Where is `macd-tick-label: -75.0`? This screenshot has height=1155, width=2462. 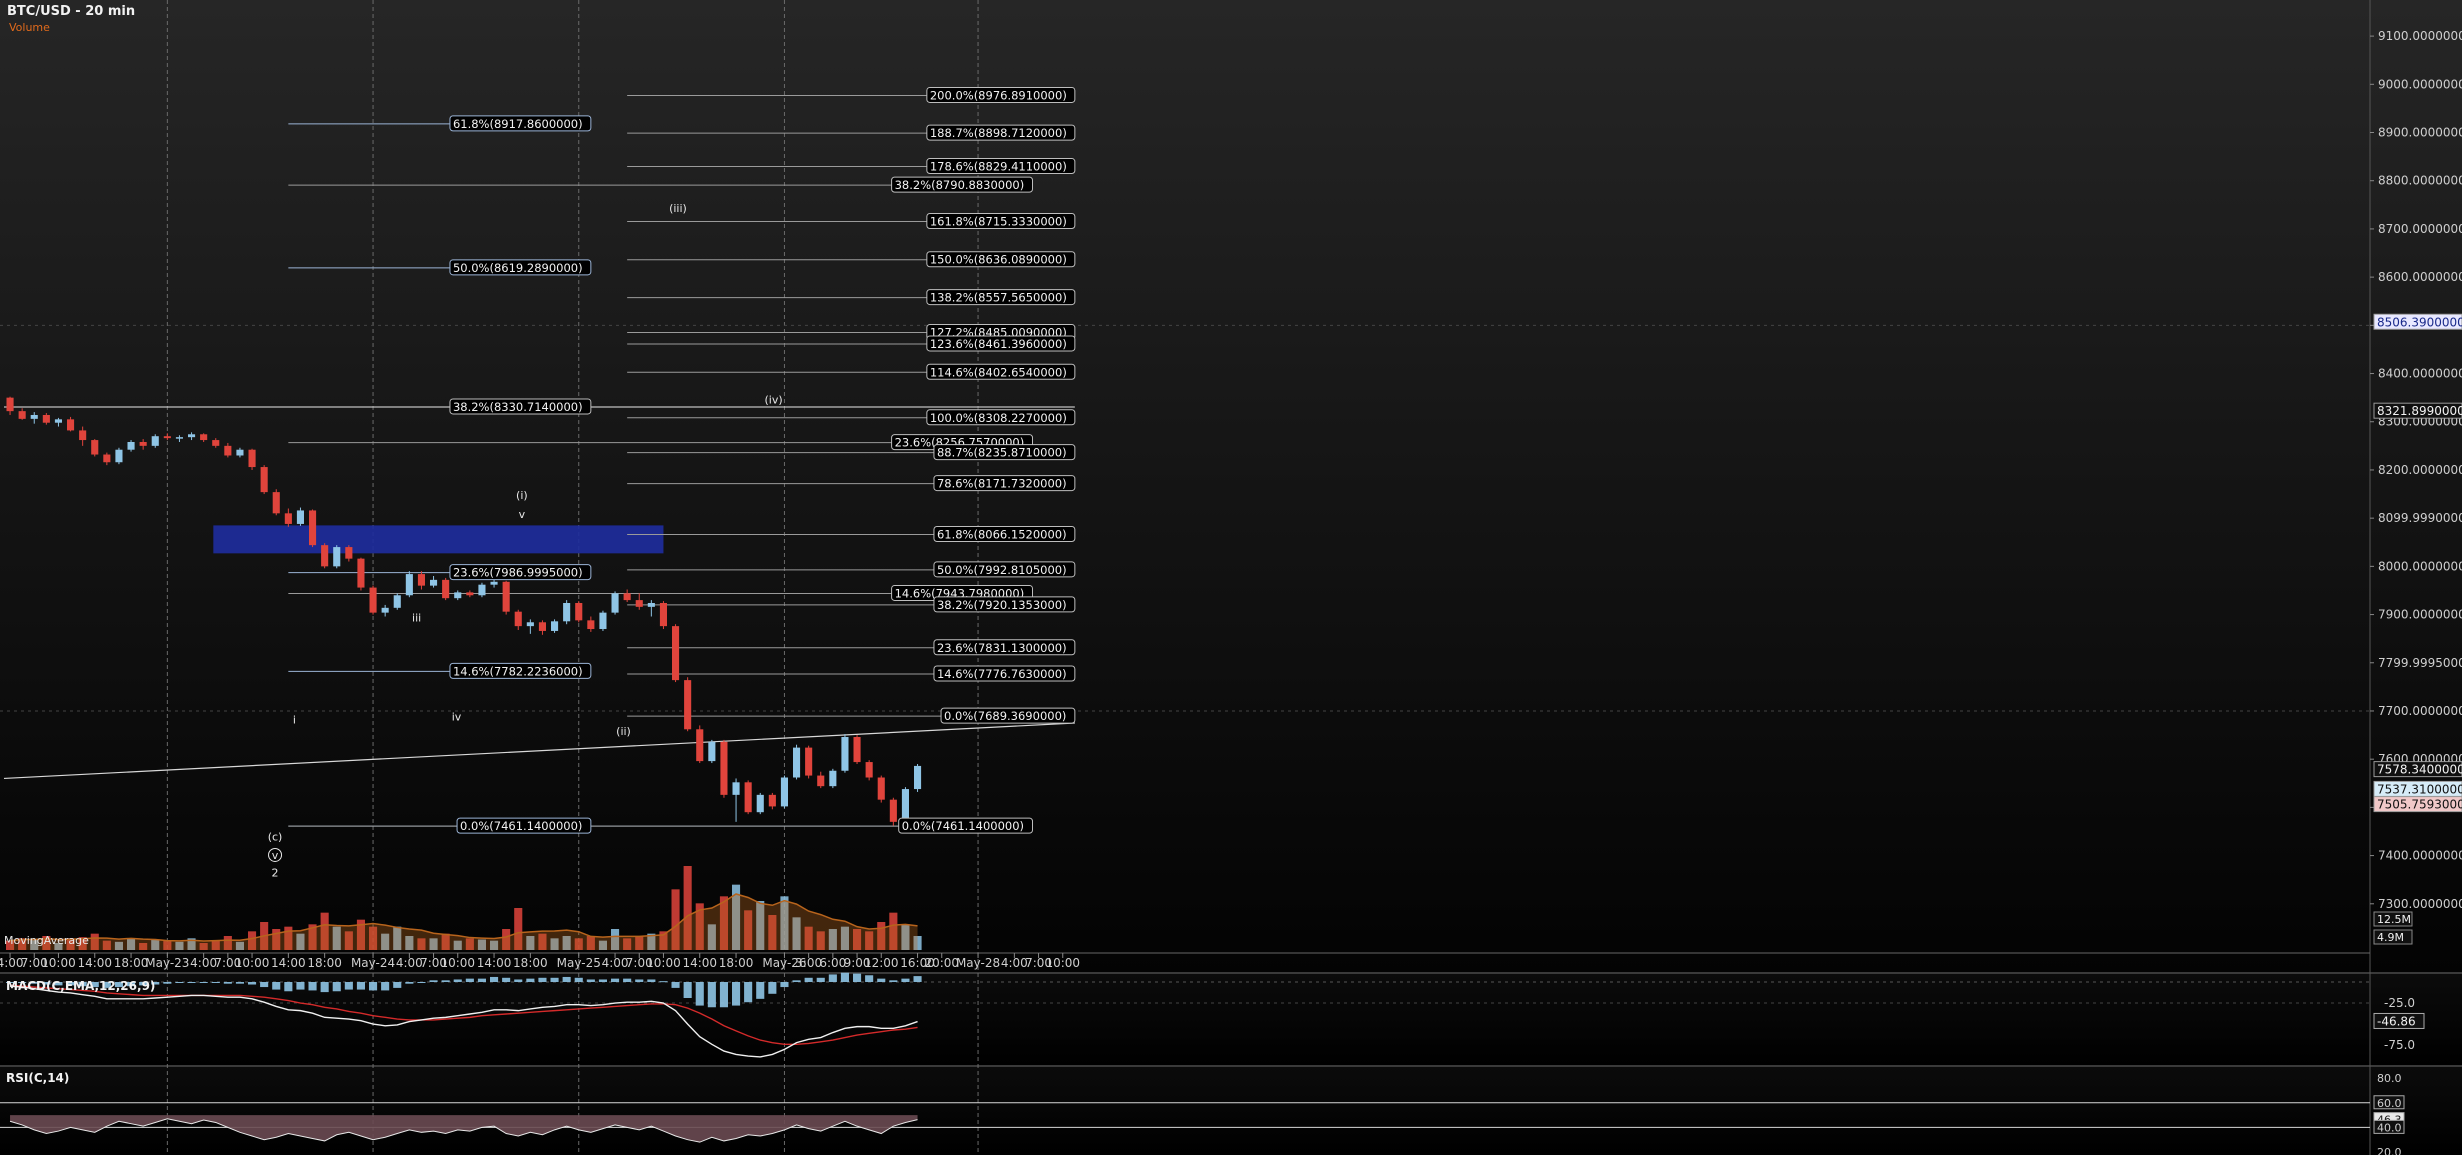
macd-tick-label: -75.0 is located at coordinates (2399, 1045).